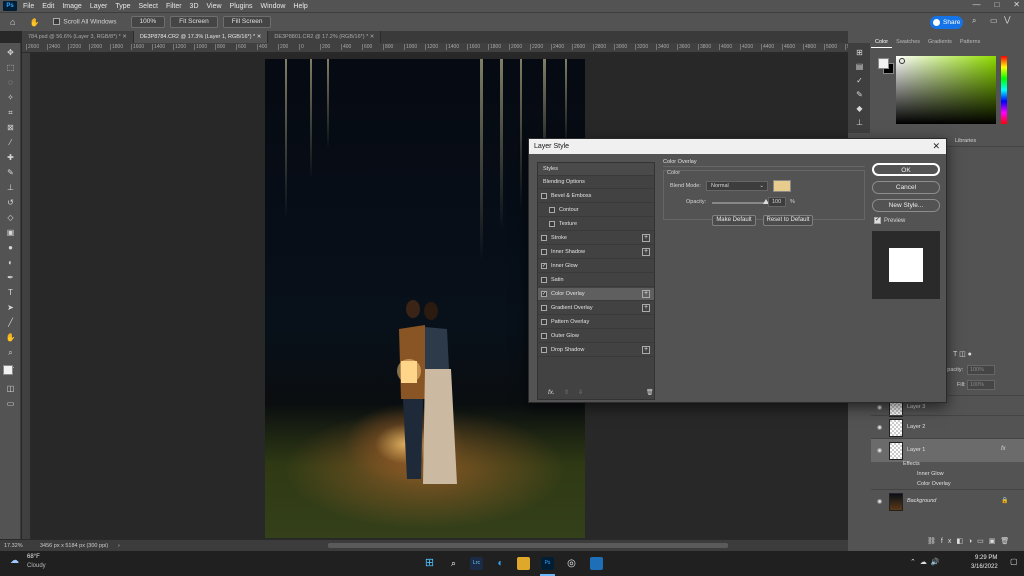 The width and height of the screenshot is (1024, 576). I want to click on minimize-button: —, so click(976, 4).